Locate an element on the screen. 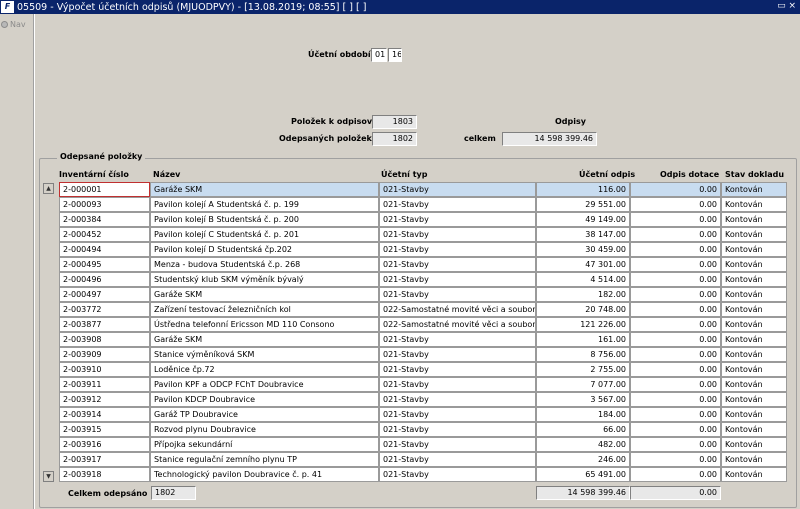 The width and height of the screenshot is (800, 509). inventory-cell: 2-000497 is located at coordinates (104, 294).